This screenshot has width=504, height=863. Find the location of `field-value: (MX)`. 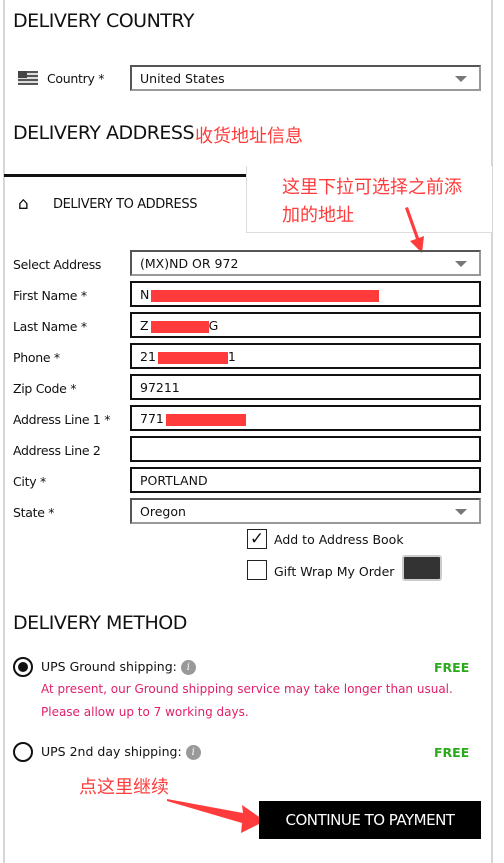

field-value: (MX) is located at coordinates (155, 263).